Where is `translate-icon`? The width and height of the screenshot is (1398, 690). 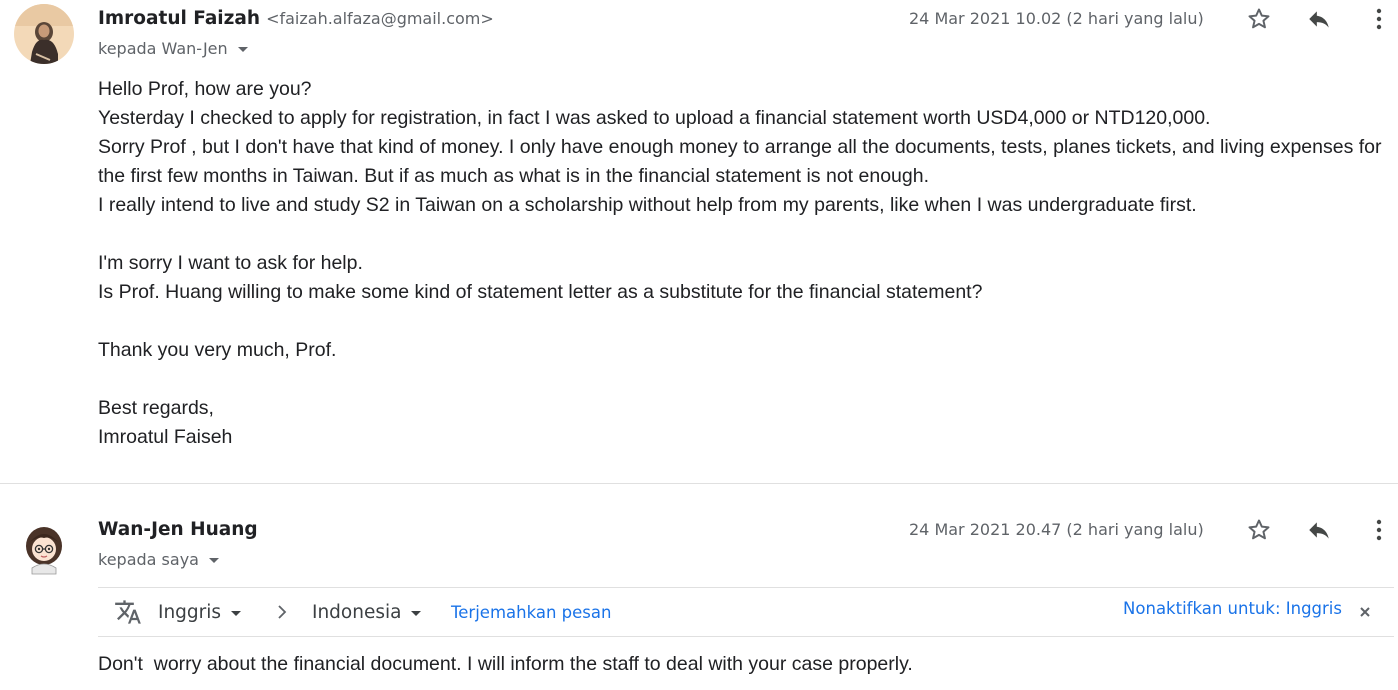
translate-icon is located at coordinates (128, 612).